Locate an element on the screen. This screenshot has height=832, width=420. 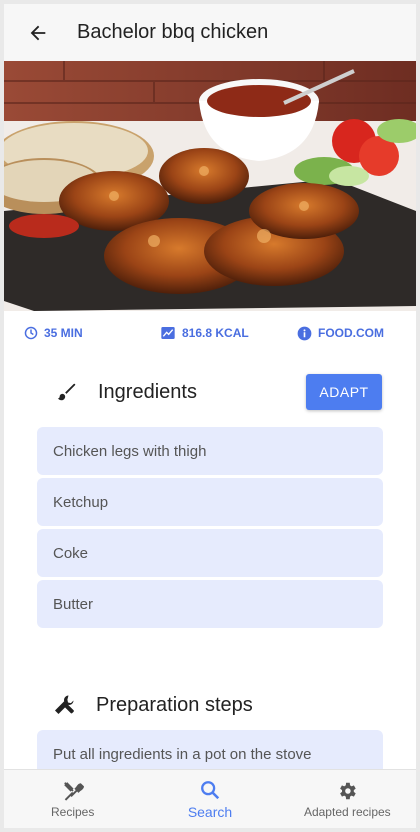
calories: 816.8 KCAL is located at coordinates (204, 333).